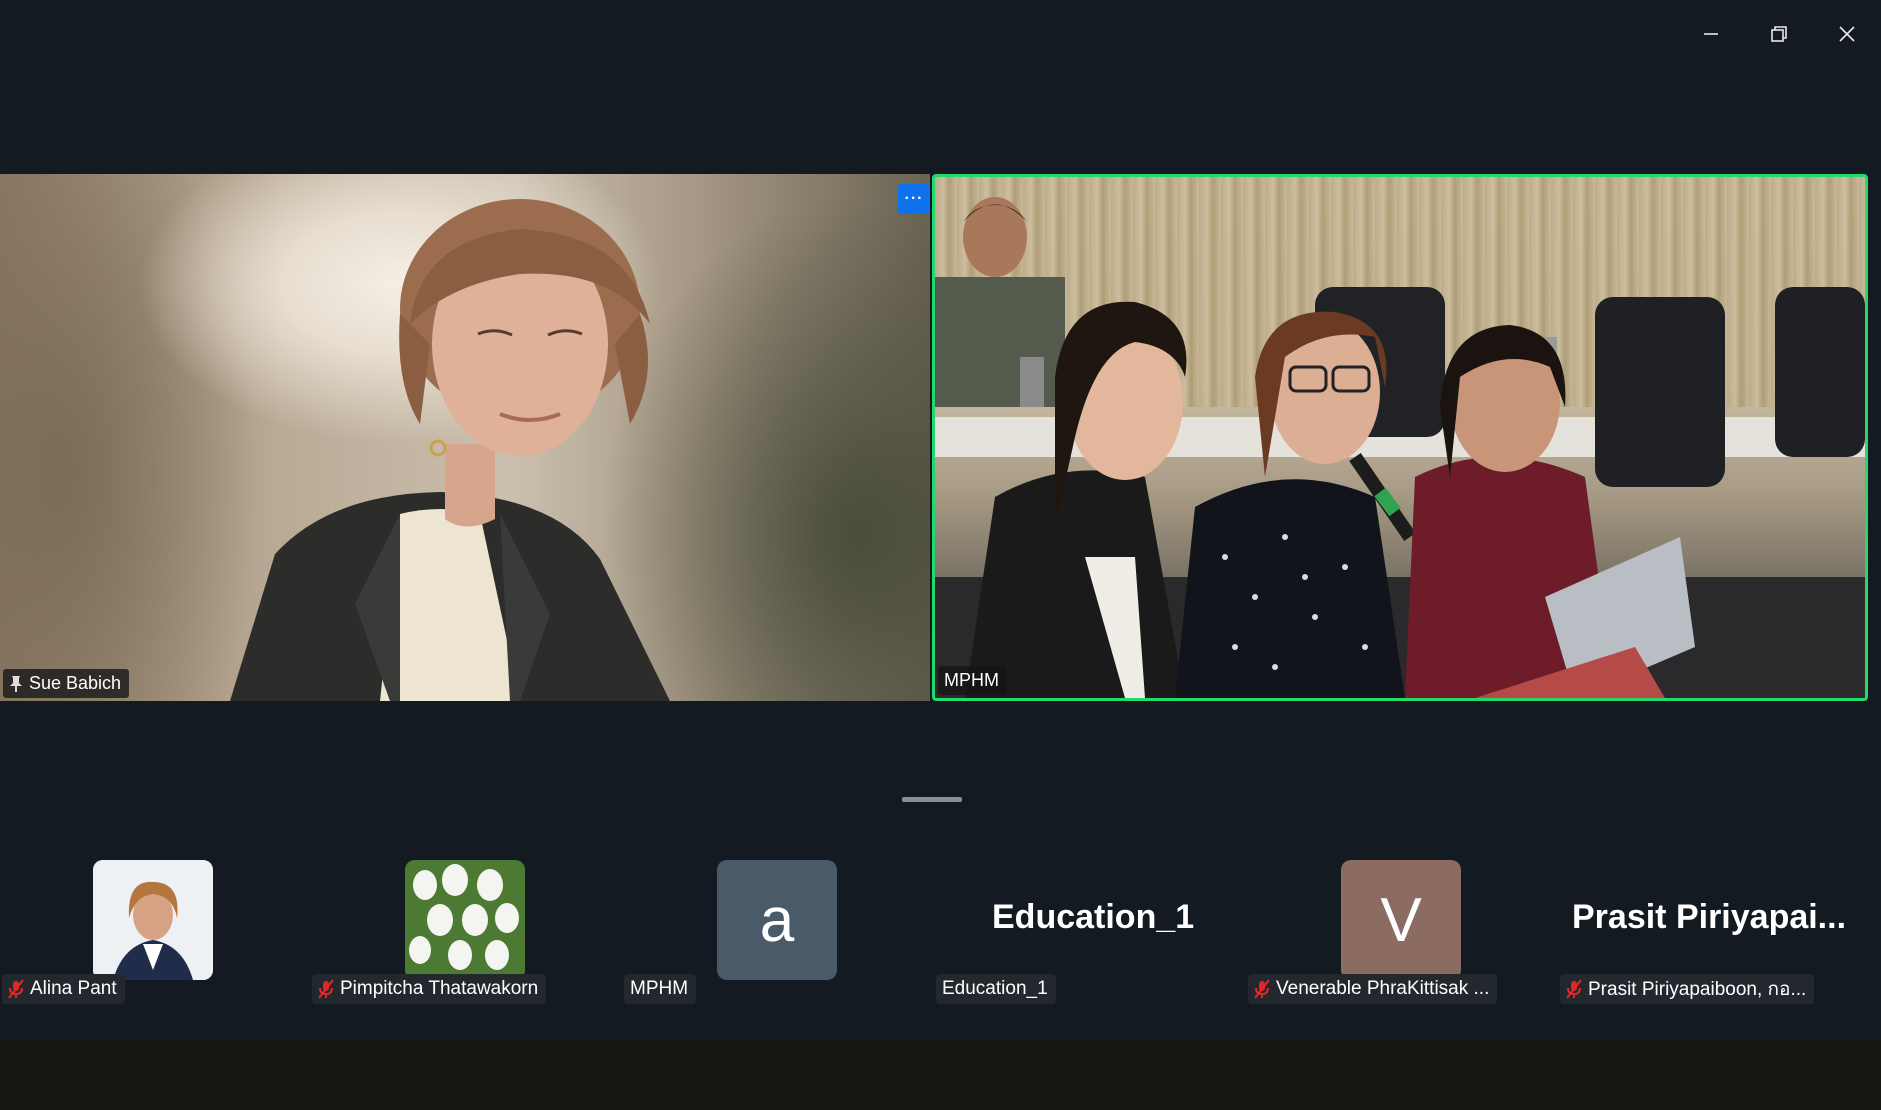  I want to click on participant-label: MPHM, so click(660, 989).